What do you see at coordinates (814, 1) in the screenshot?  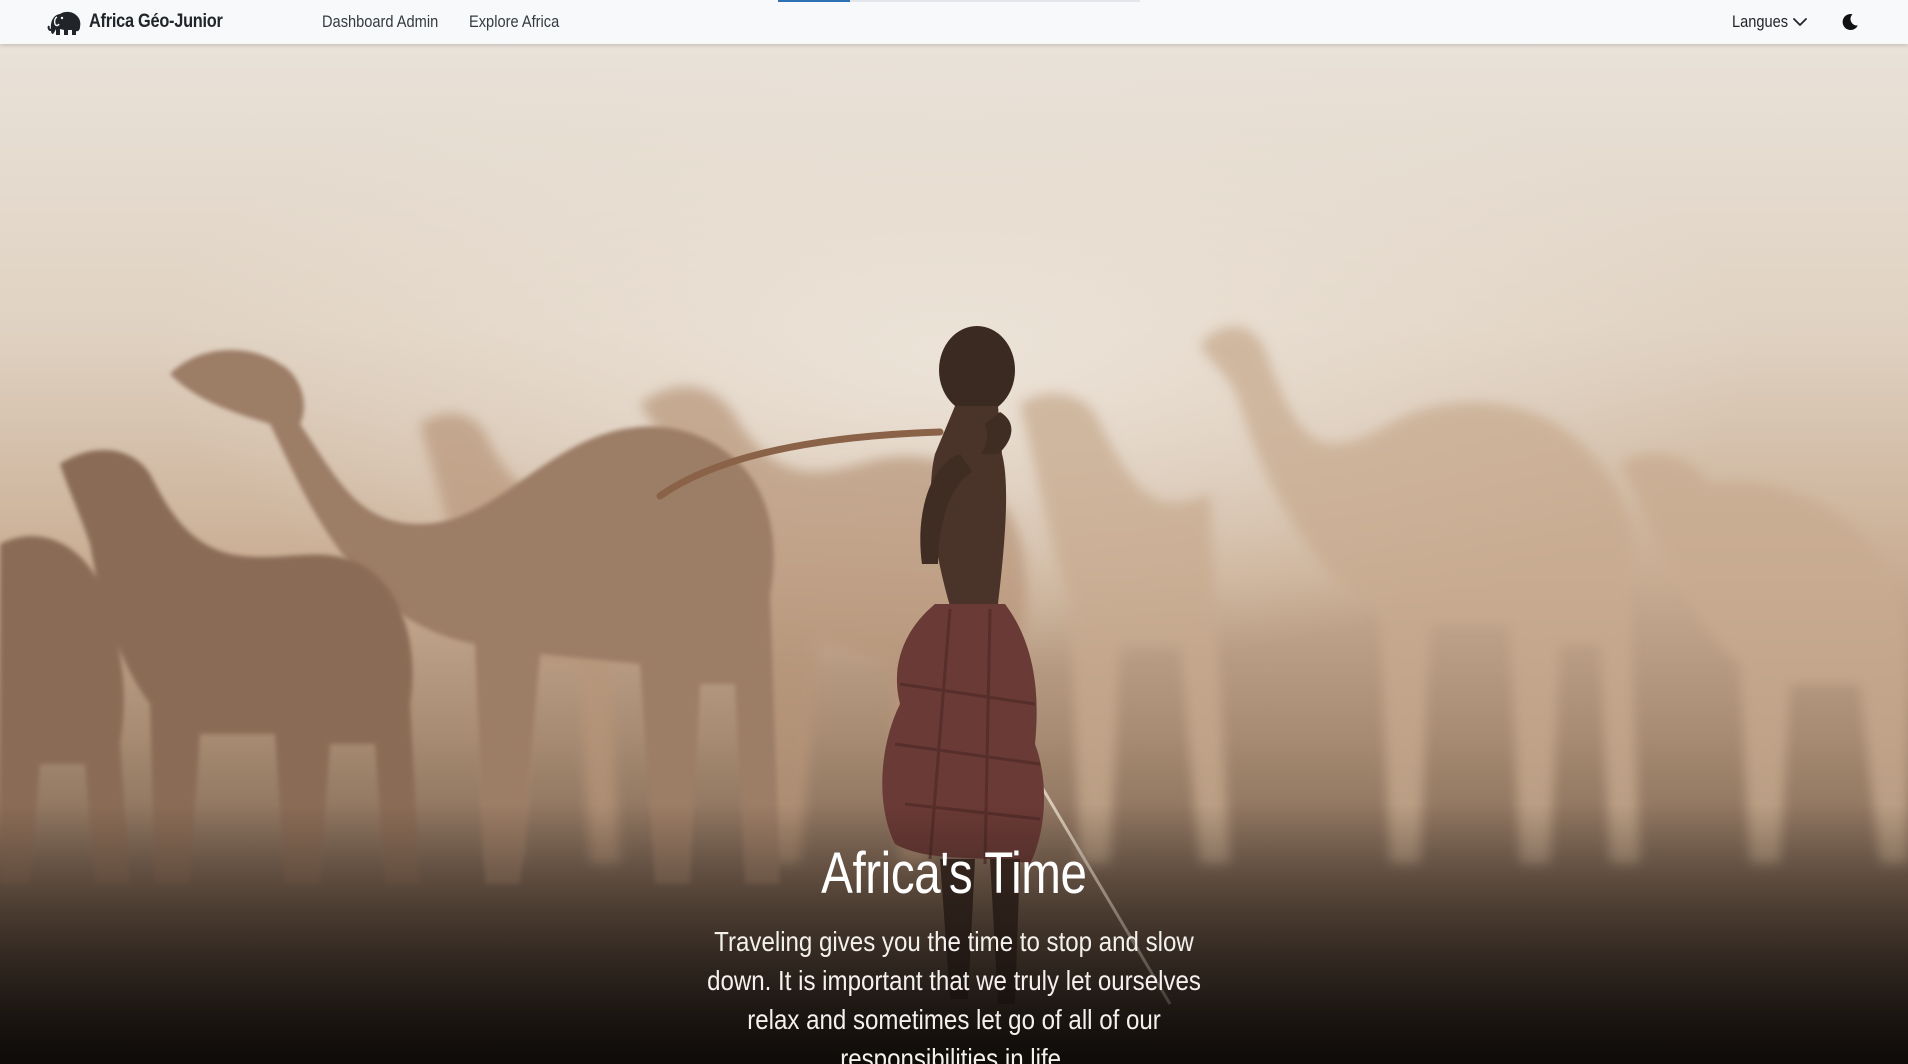 I see `carousel-progress-active` at bounding box center [814, 1].